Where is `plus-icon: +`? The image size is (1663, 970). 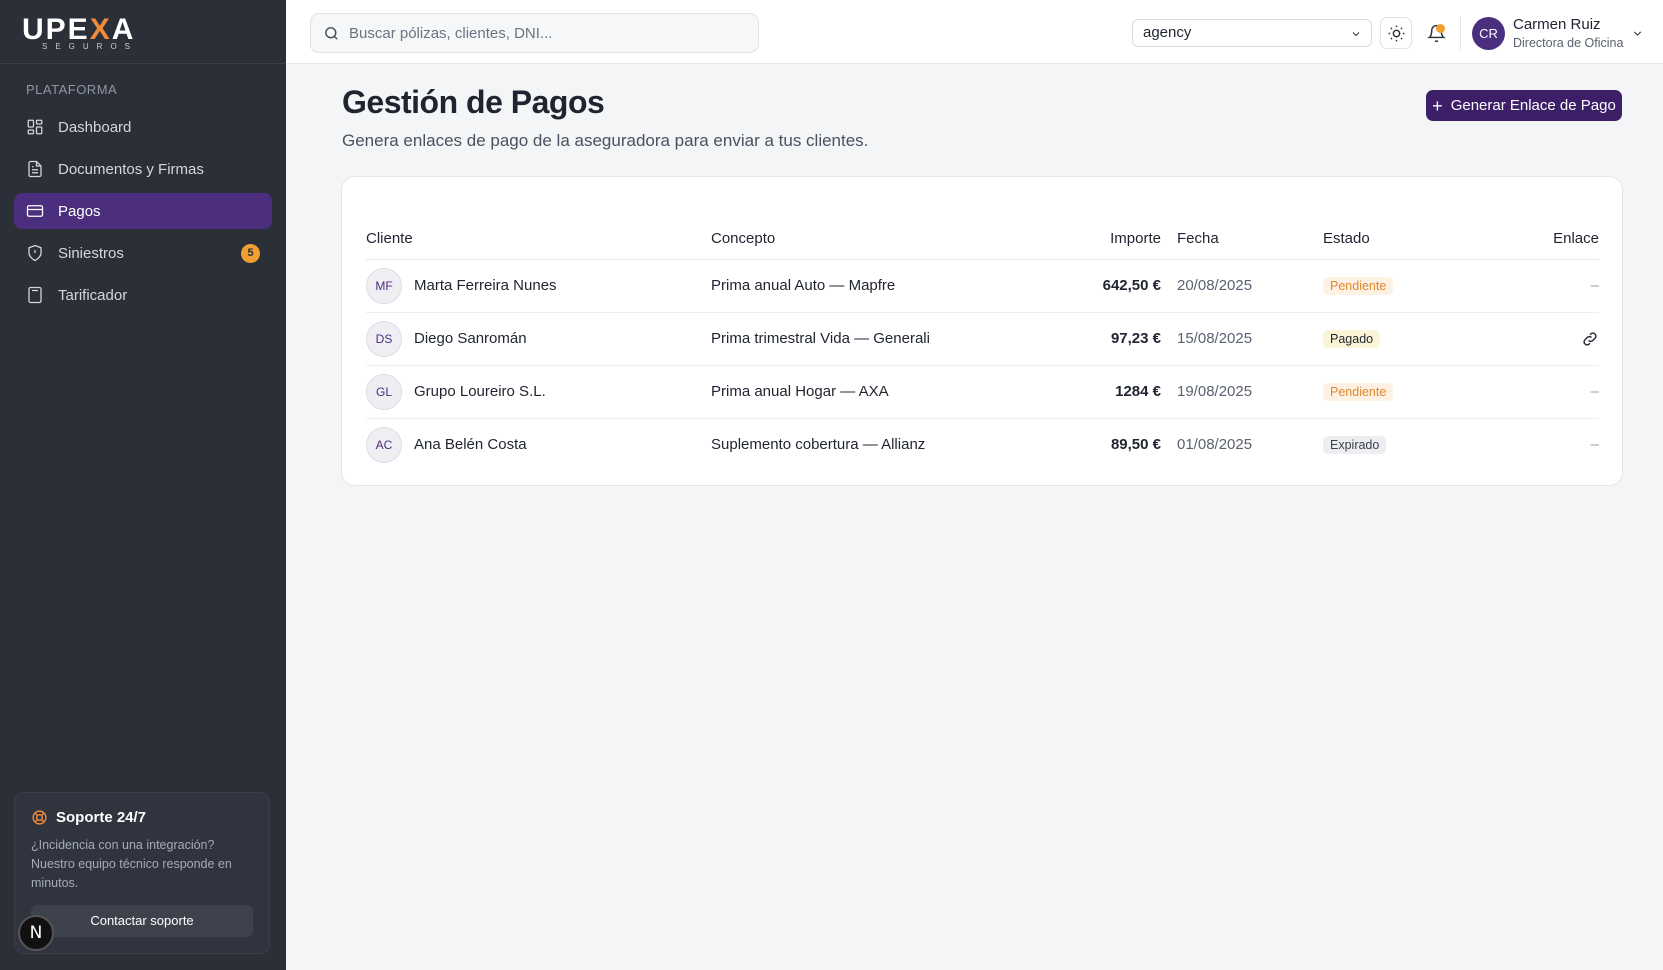 plus-icon: + is located at coordinates (1437, 105).